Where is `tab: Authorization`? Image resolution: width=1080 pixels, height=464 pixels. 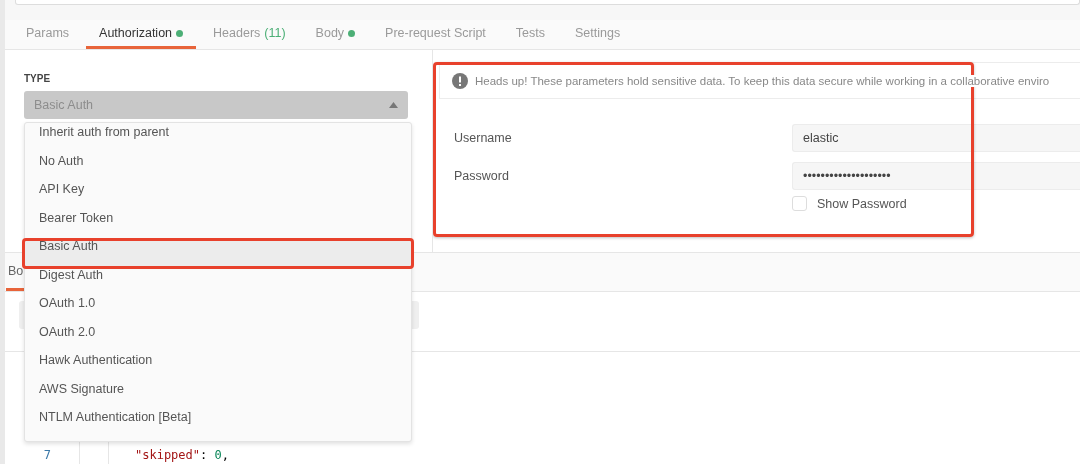
tab: Authorization is located at coordinates (141, 34).